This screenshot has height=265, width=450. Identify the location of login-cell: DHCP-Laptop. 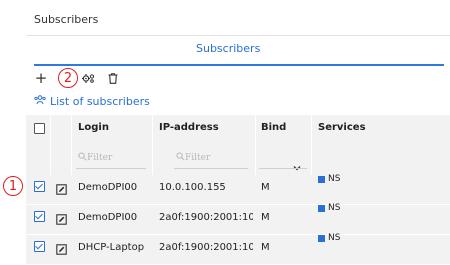
(111, 247).